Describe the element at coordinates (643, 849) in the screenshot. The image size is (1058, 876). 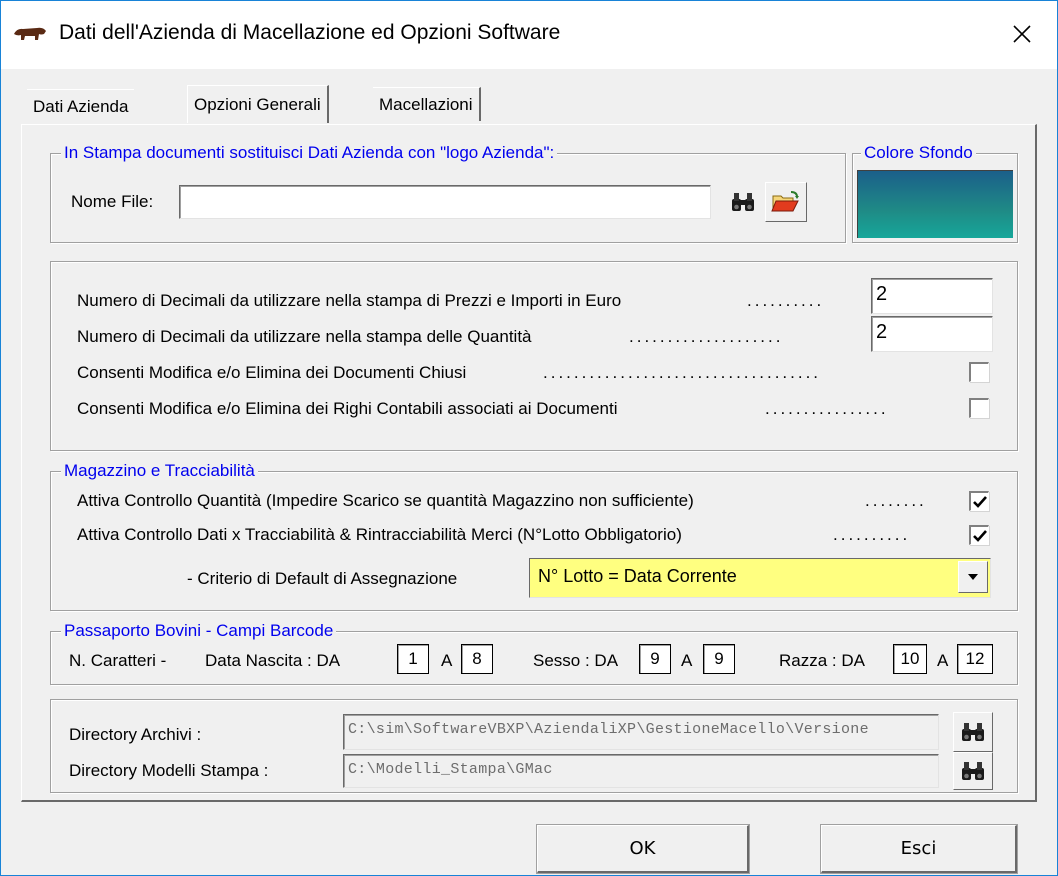
I see `ok-button: OK` at that location.